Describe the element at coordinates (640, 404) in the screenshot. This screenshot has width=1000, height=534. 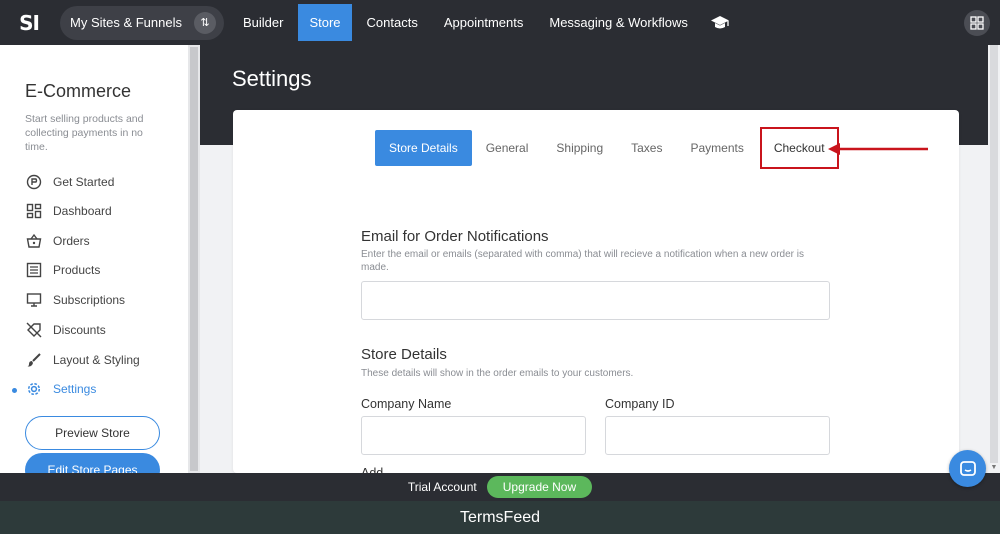
I see `company-id-label: Company ID` at that location.